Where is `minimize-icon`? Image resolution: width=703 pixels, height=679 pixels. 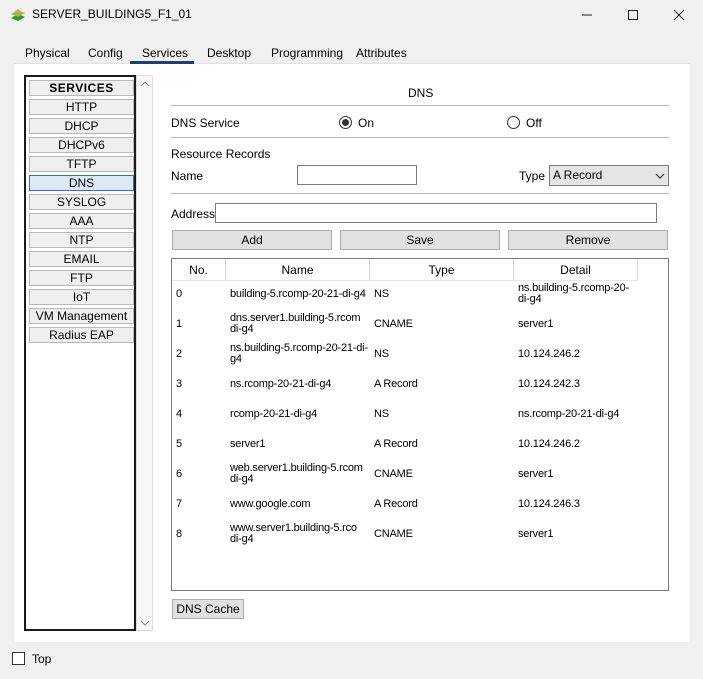 minimize-icon is located at coordinates (587, 15).